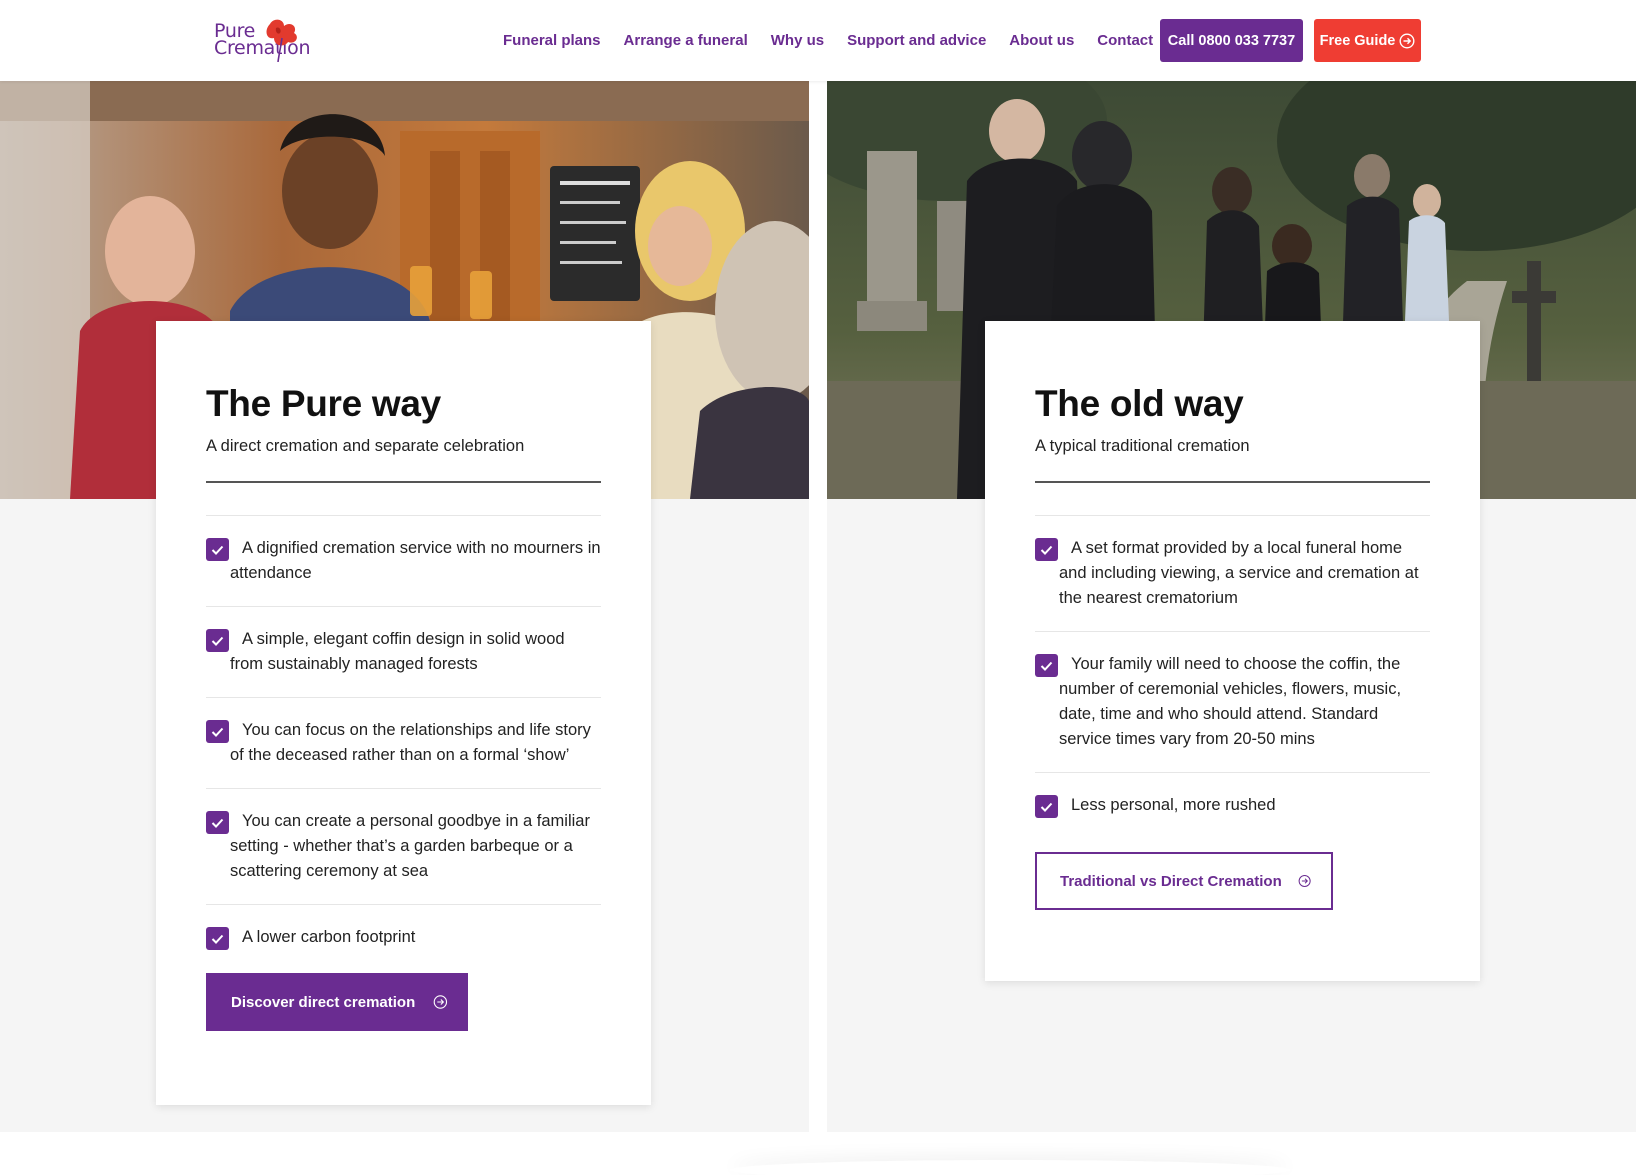  I want to click on traditional-button-label: Traditional vs Direct Cremation, so click(1171, 881).